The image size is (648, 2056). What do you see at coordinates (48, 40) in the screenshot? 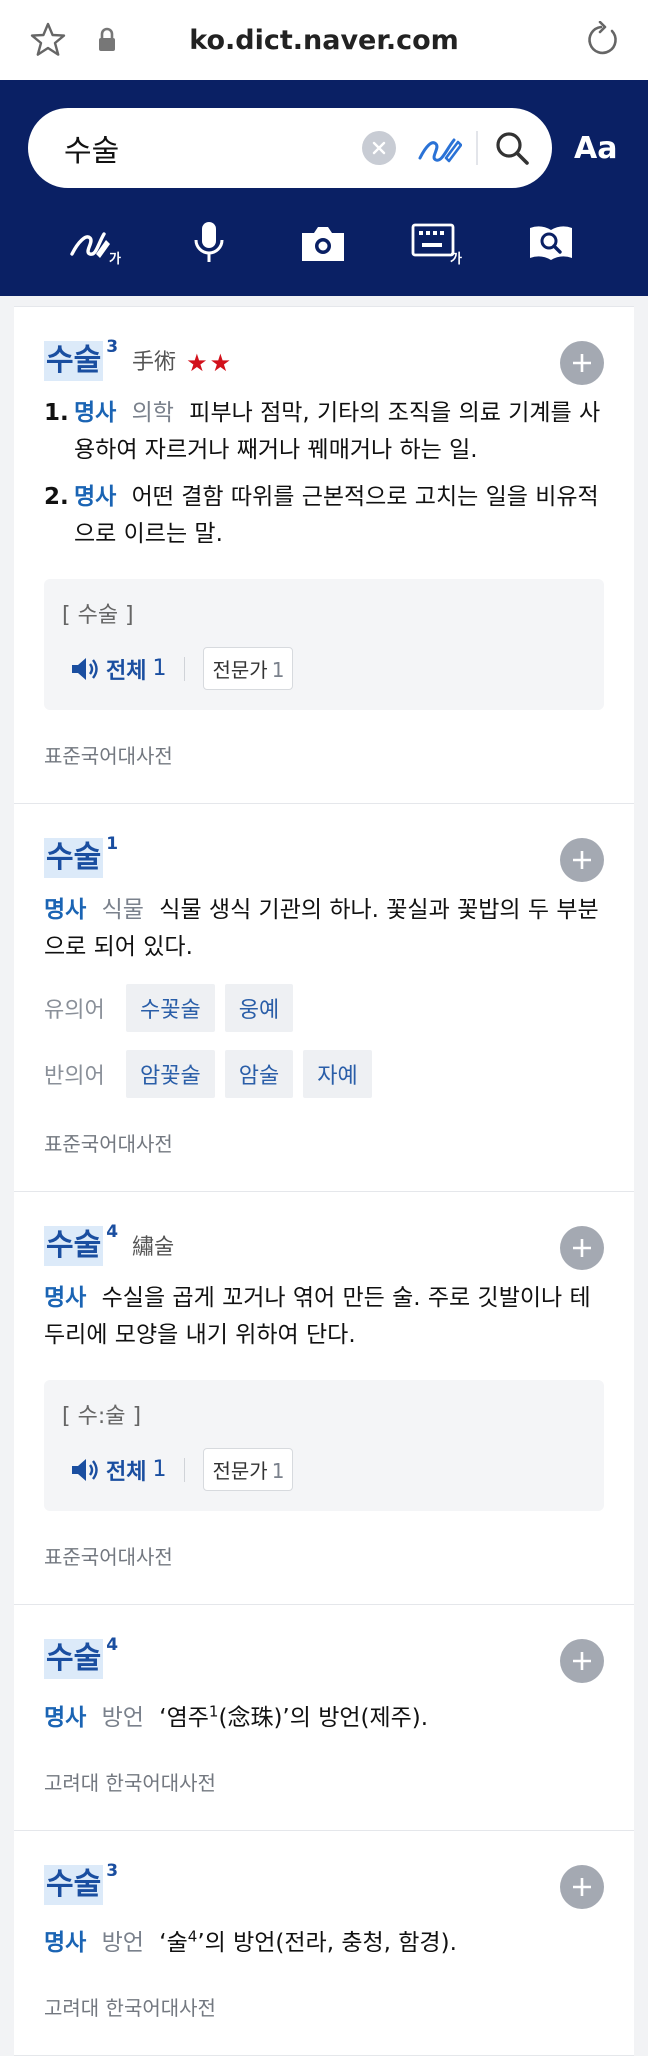
I see `bookmark-star-icon` at bounding box center [48, 40].